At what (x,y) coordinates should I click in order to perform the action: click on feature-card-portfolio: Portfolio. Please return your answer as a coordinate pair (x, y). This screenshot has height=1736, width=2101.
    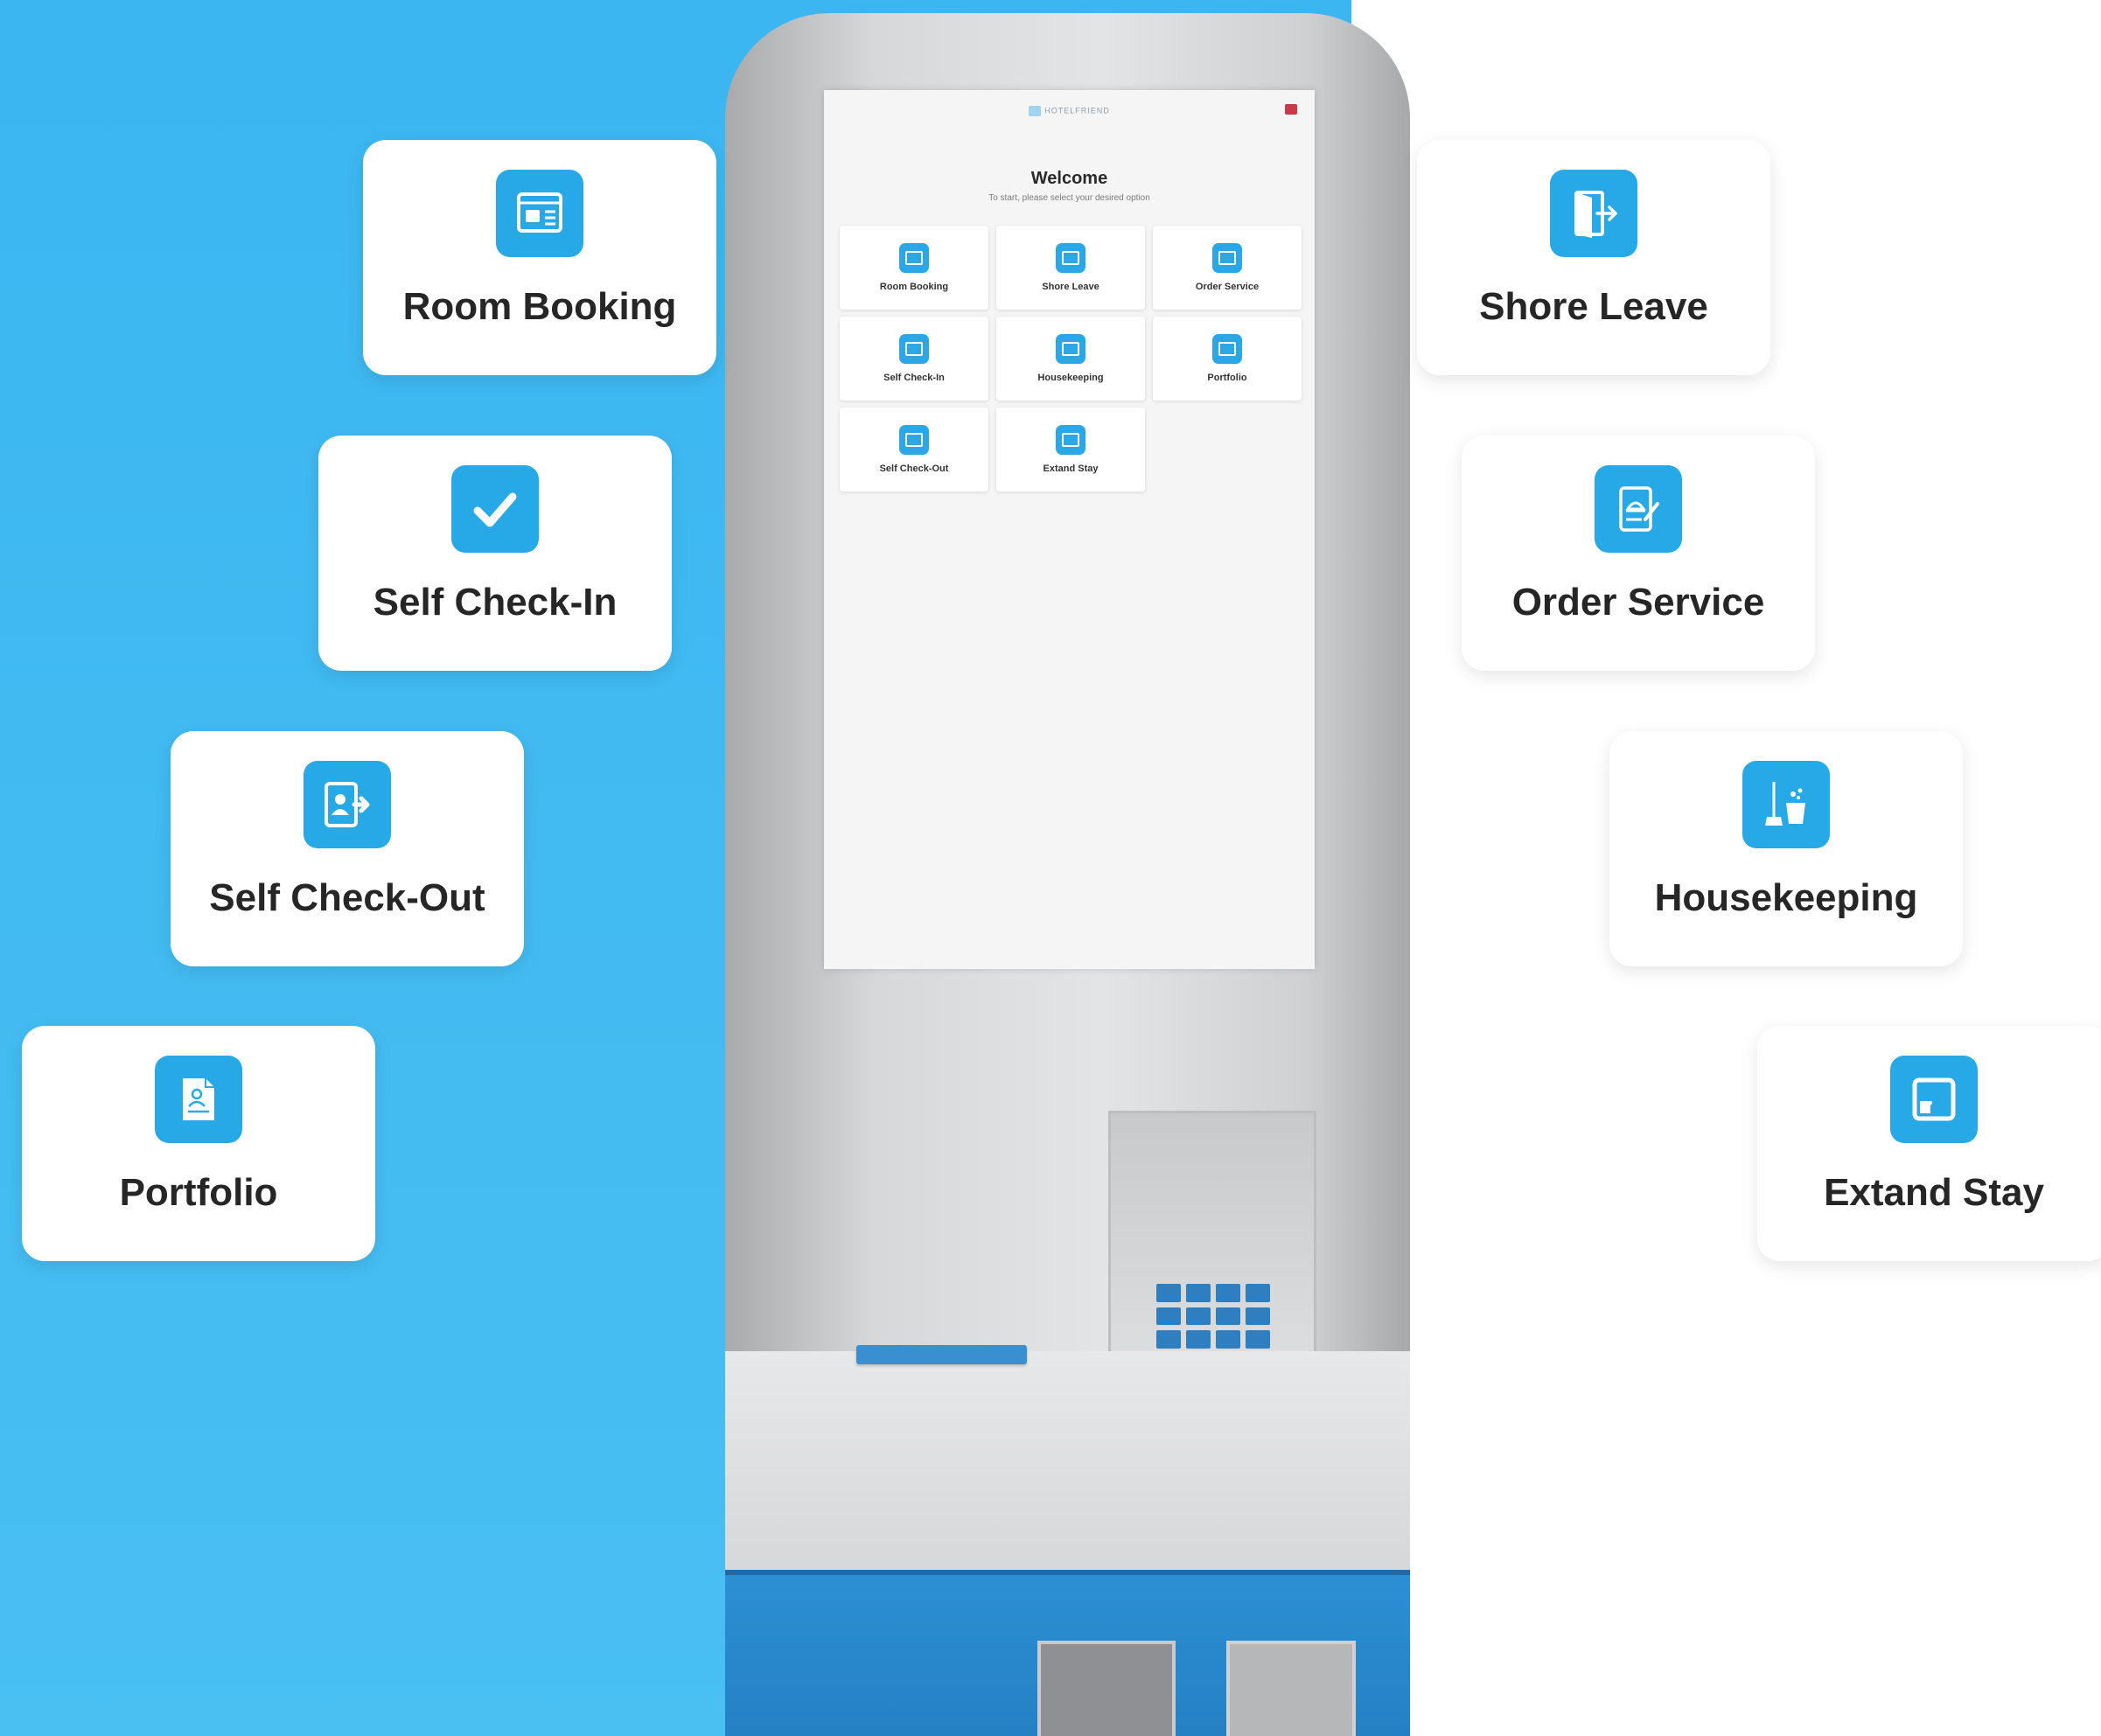
    Looking at the image, I should click on (199, 1143).